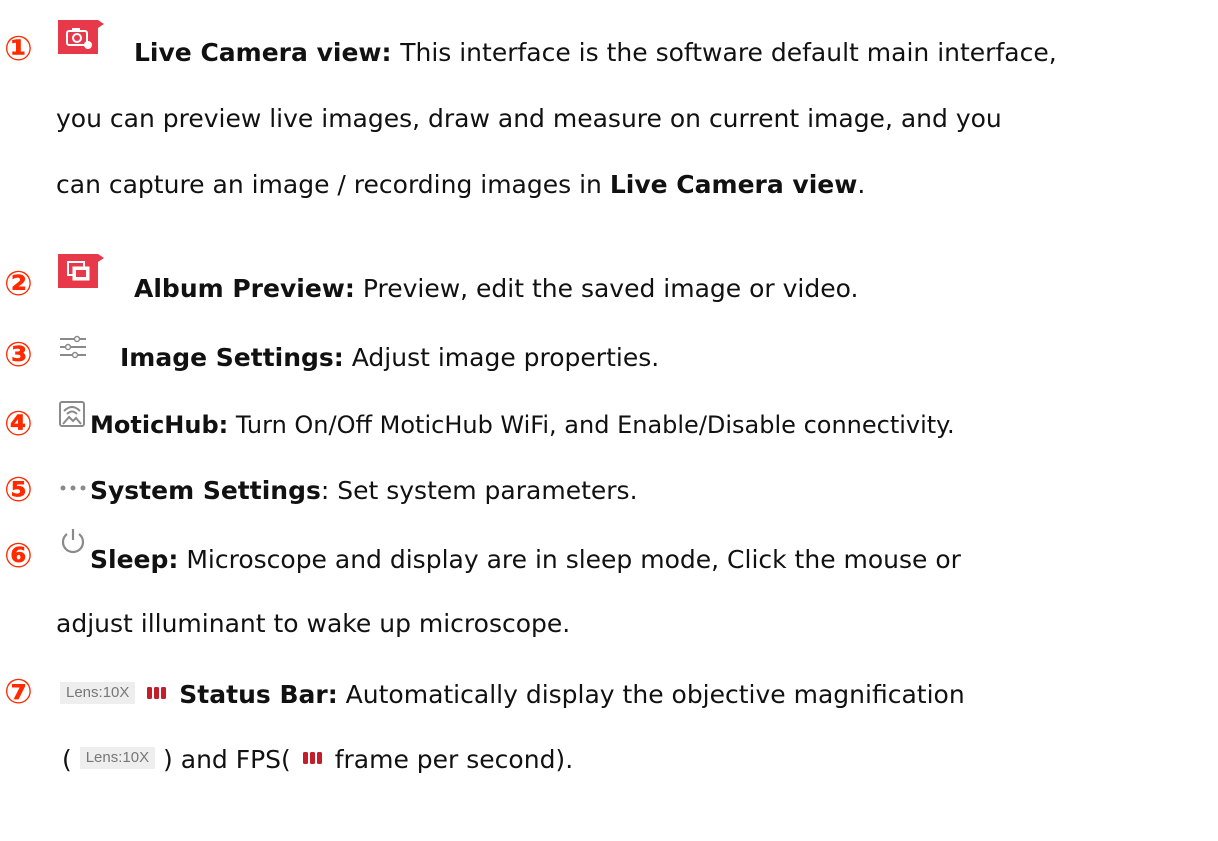 The height and width of the screenshot is (841, 1218). What do you see at coordinates (98, 693) in the screenshot?
I see `lens-badge: Lens:10X` at bounding box center [98, 693].